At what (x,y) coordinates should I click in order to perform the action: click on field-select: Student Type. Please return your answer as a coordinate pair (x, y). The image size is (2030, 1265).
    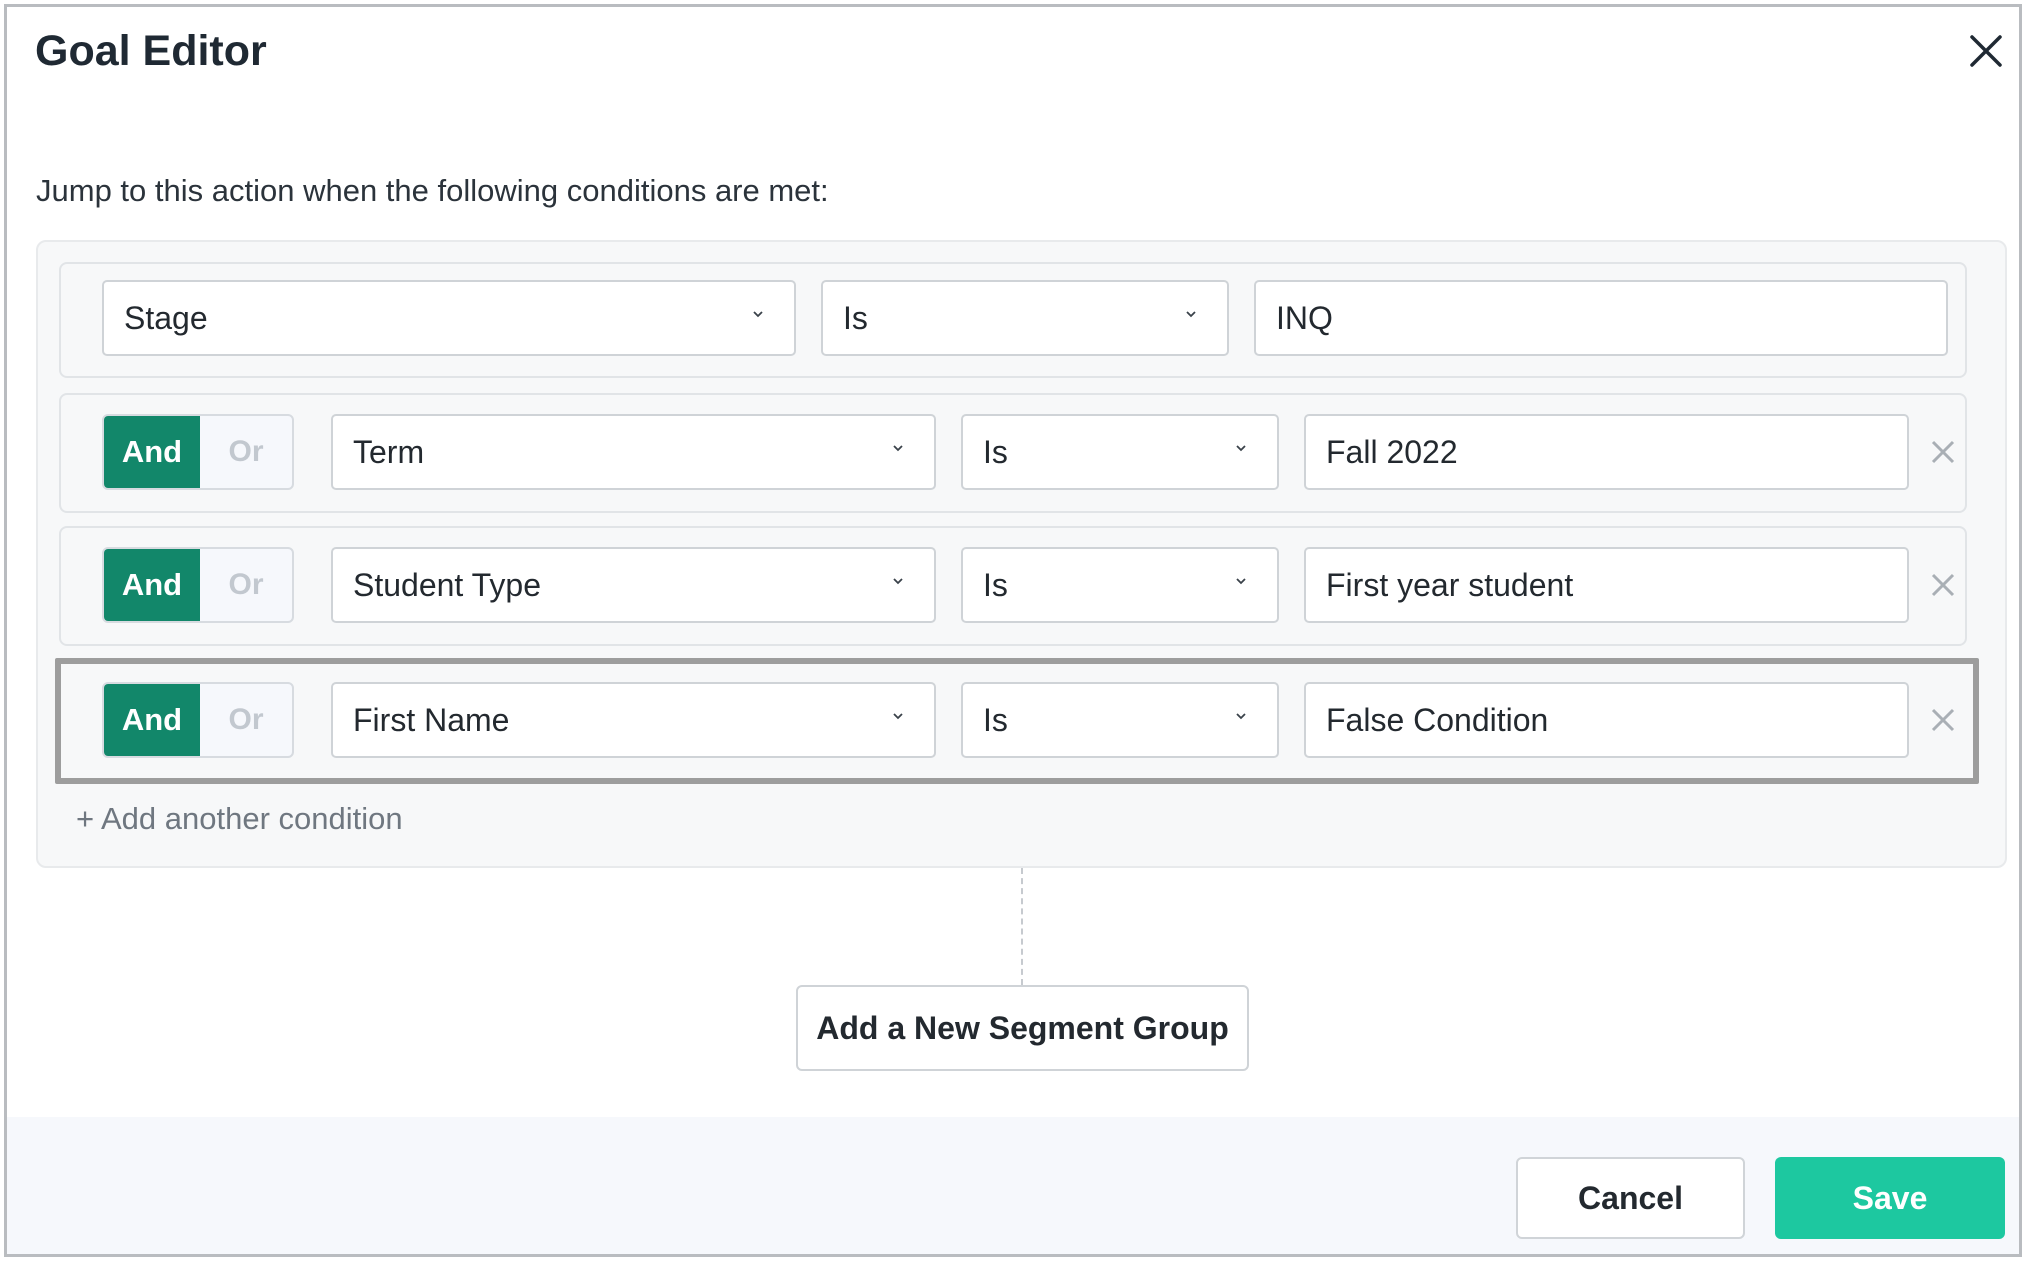
    Looking at the image, I should click on (633, 585).